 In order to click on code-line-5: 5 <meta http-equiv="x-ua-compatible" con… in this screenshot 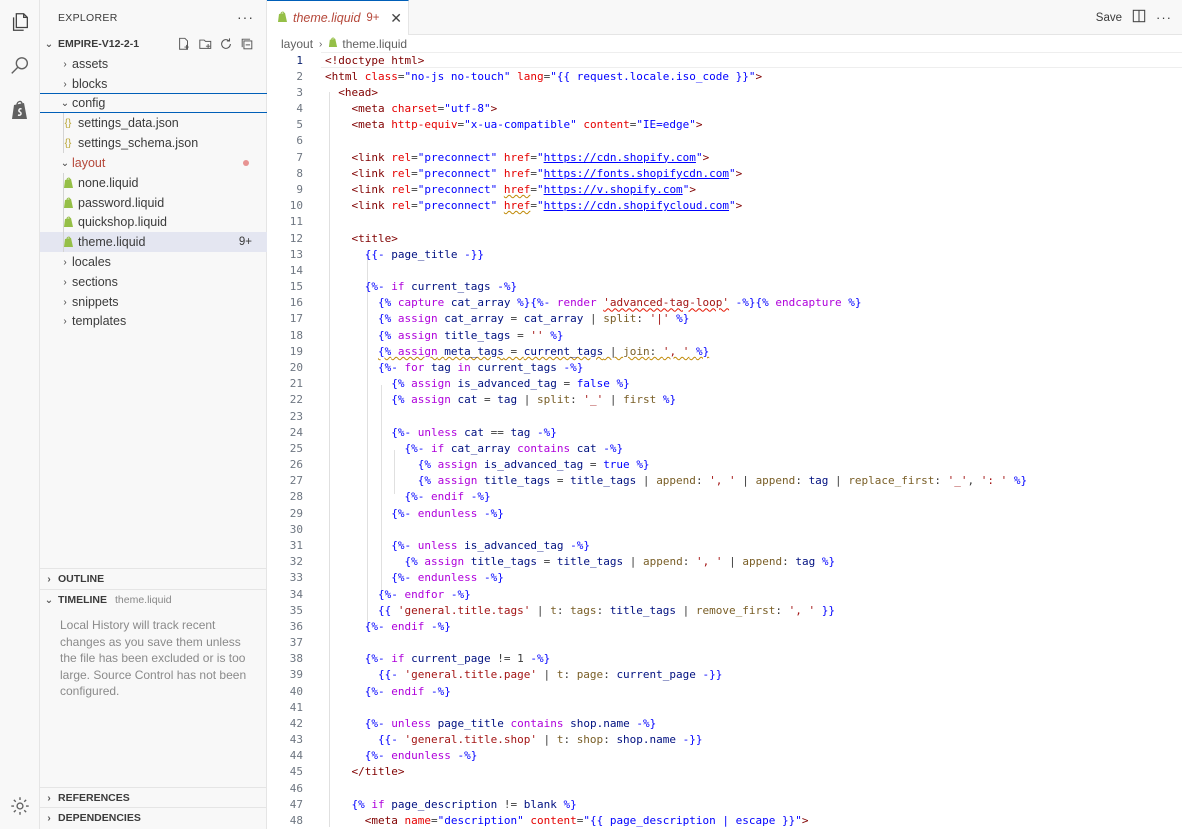, I will do `click(724, 125)`.